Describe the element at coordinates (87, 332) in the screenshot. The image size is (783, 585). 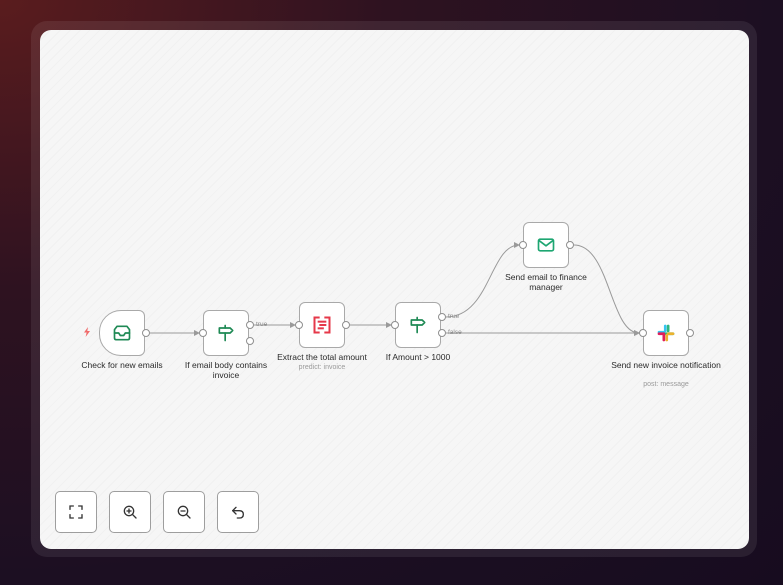
I see `lightning-bolt-icon` at that location.